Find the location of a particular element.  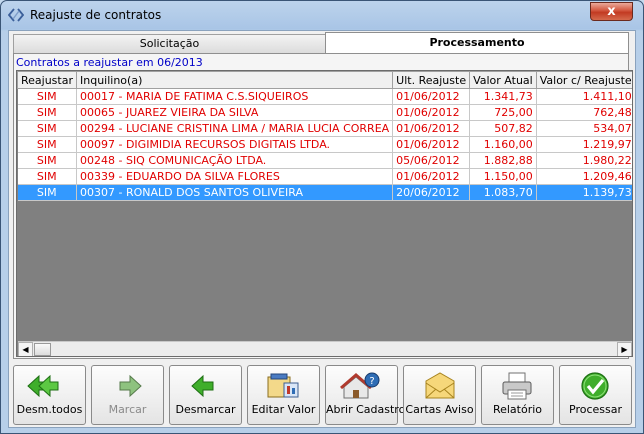

right-arrow-icon is located at coordinates (130, 386).